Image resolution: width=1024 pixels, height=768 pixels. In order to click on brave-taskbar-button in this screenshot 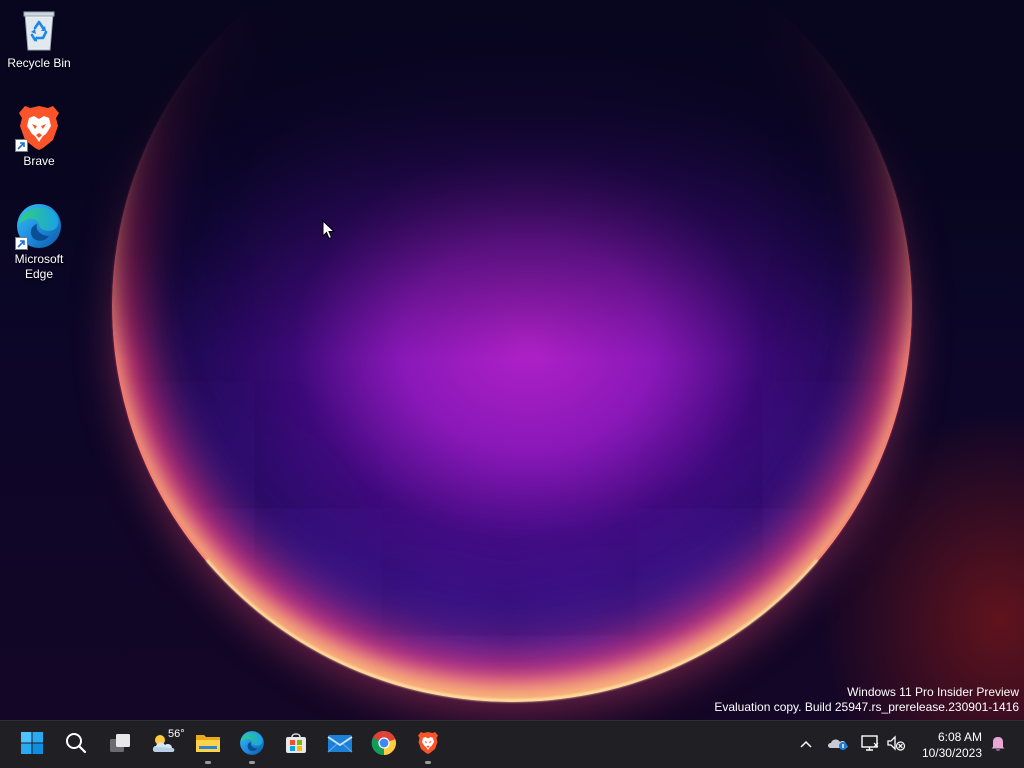, I will do `click(428, 745)`.